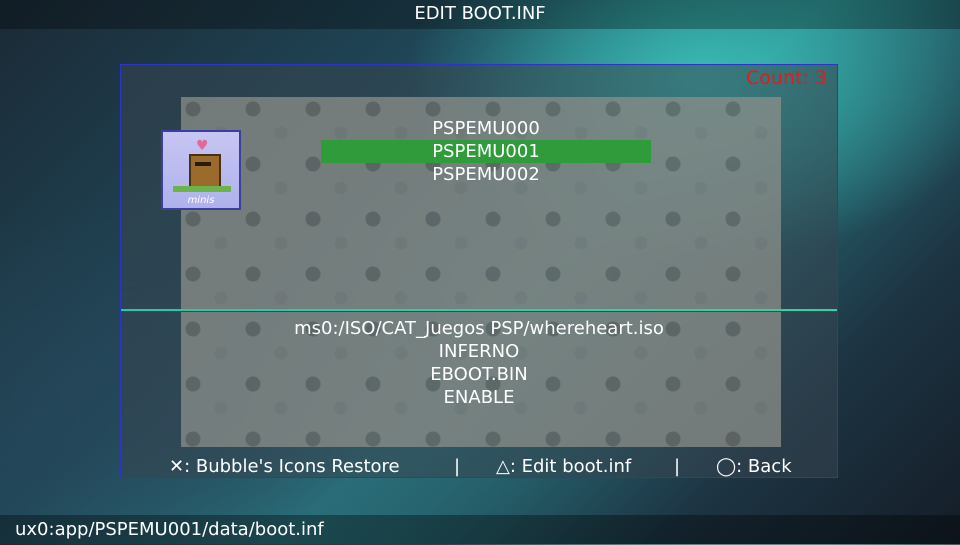  What do you see at coordinates (284, 467) in the screenshot?
I see `restore-icons-hint: ✕: Bubble's Icons Restore` at bounding box center [284, 467].